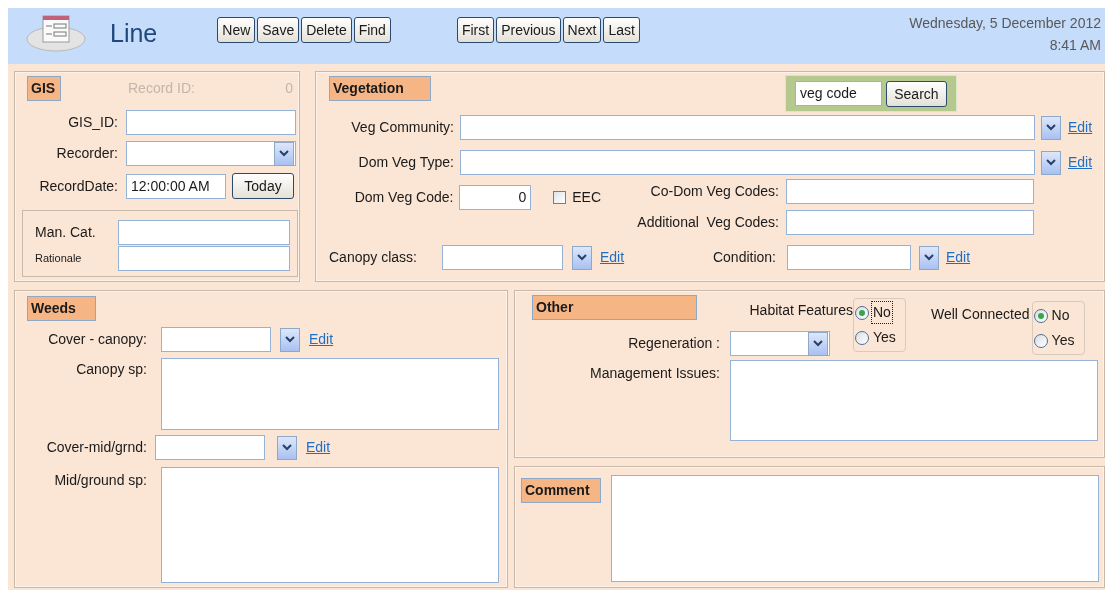 This screenshot has width=1105, height=590. Describe the element at coordinates (561, 490) in the screenshot. I see `section-heading: Comment` at that location.